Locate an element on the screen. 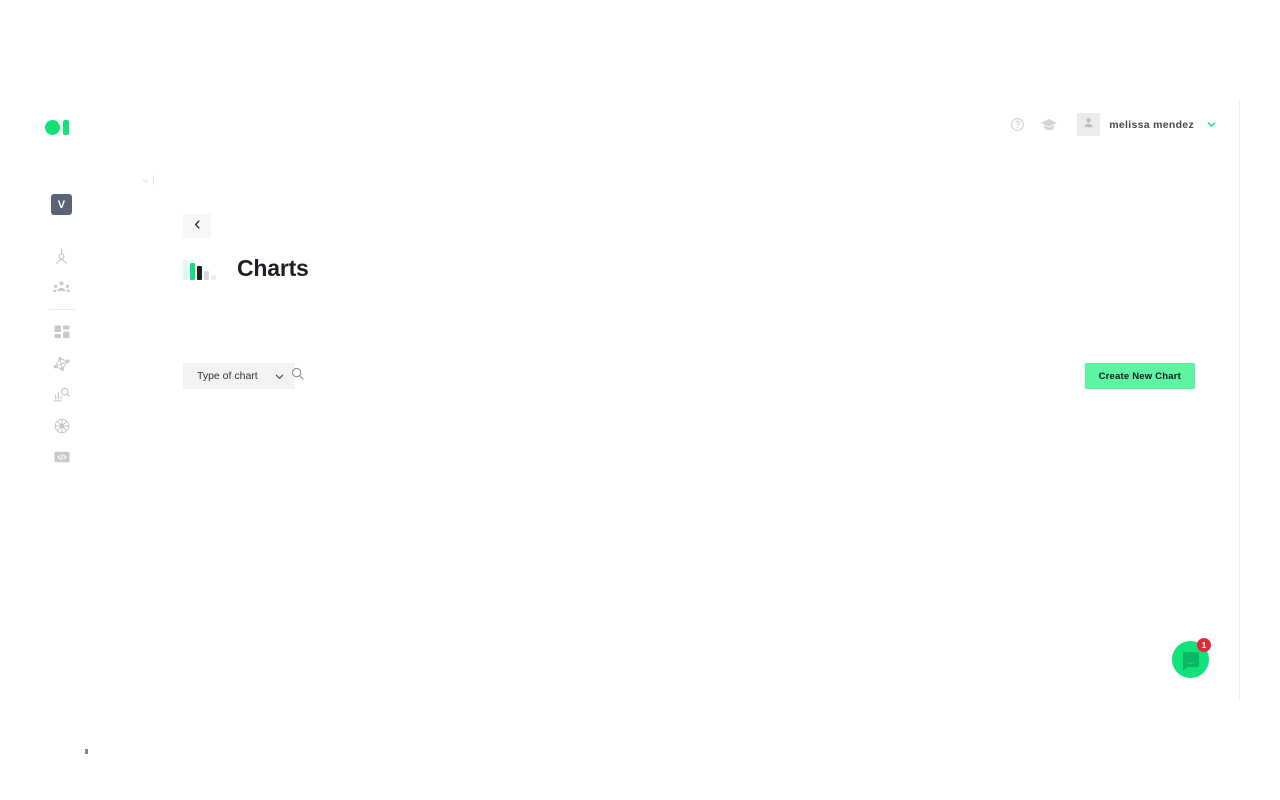  chart-magnifier-icon is located at coordinates (61, 394).